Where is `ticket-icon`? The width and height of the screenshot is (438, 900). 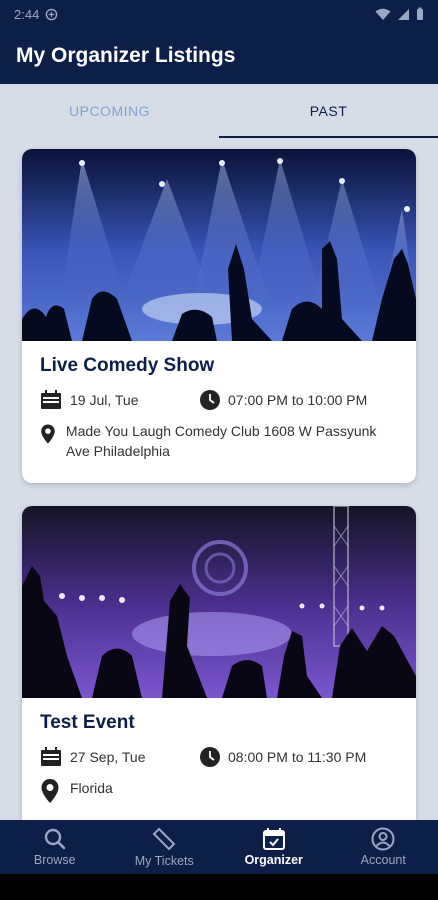
ticket-icon is located at coordinates (164, 839).